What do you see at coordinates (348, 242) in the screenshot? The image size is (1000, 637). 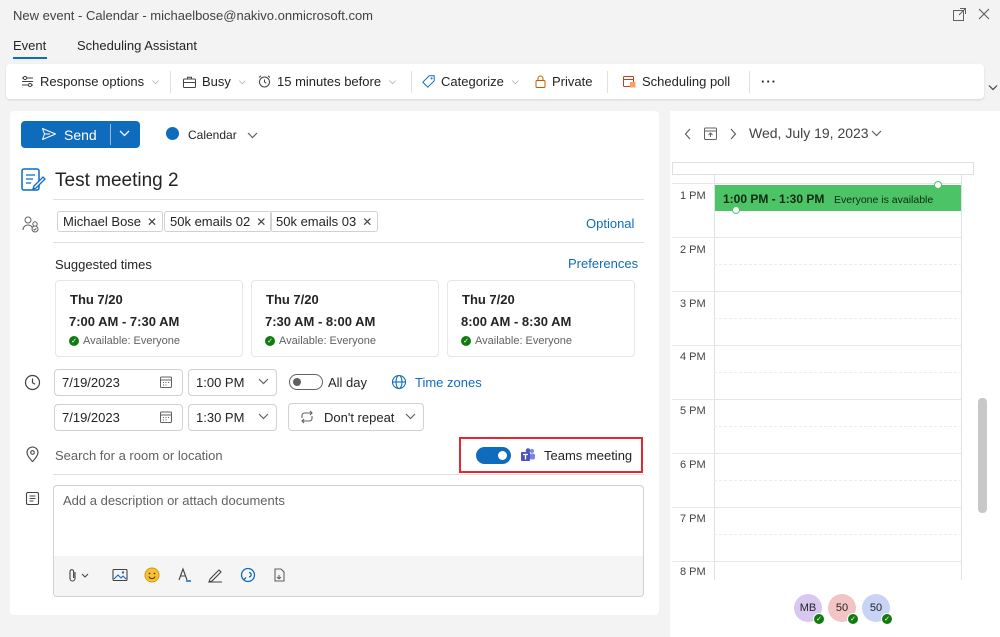 I see `attendees-divider` at bounding box center [348, 242].